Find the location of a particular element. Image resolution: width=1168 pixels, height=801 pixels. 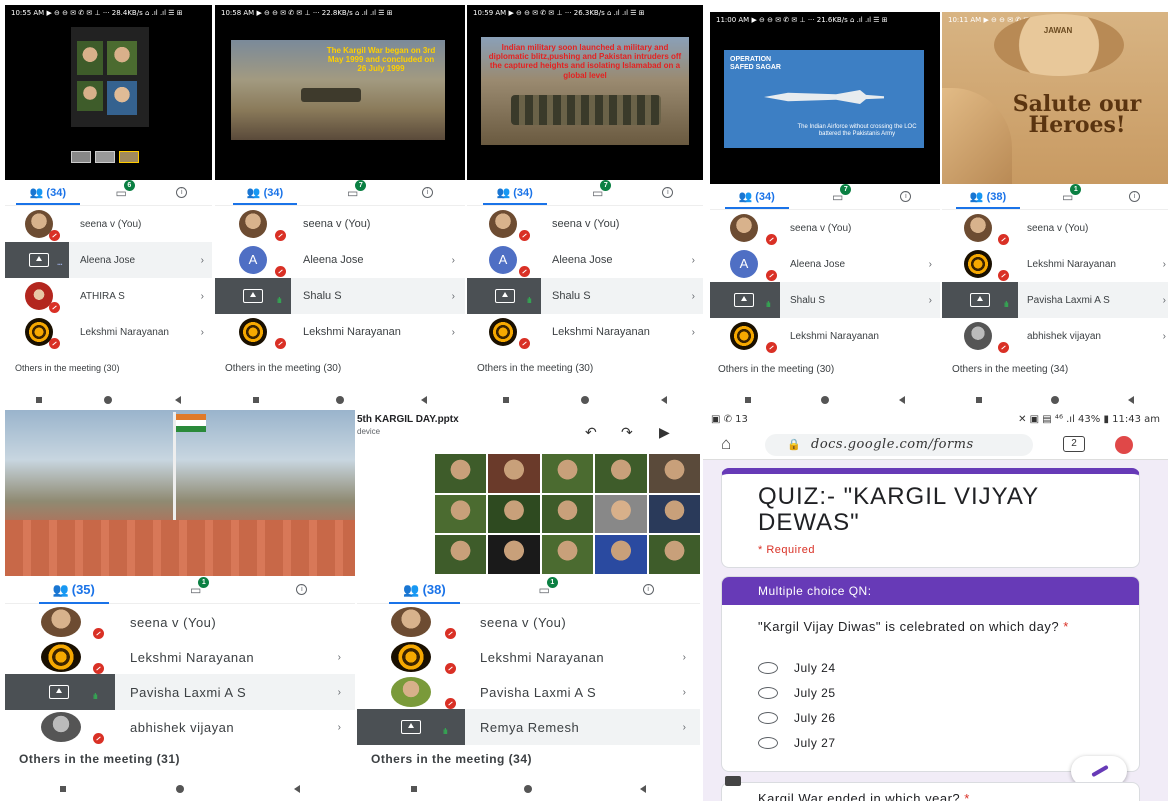

home-icon: ⌂ is located at coordinates (726, 444).